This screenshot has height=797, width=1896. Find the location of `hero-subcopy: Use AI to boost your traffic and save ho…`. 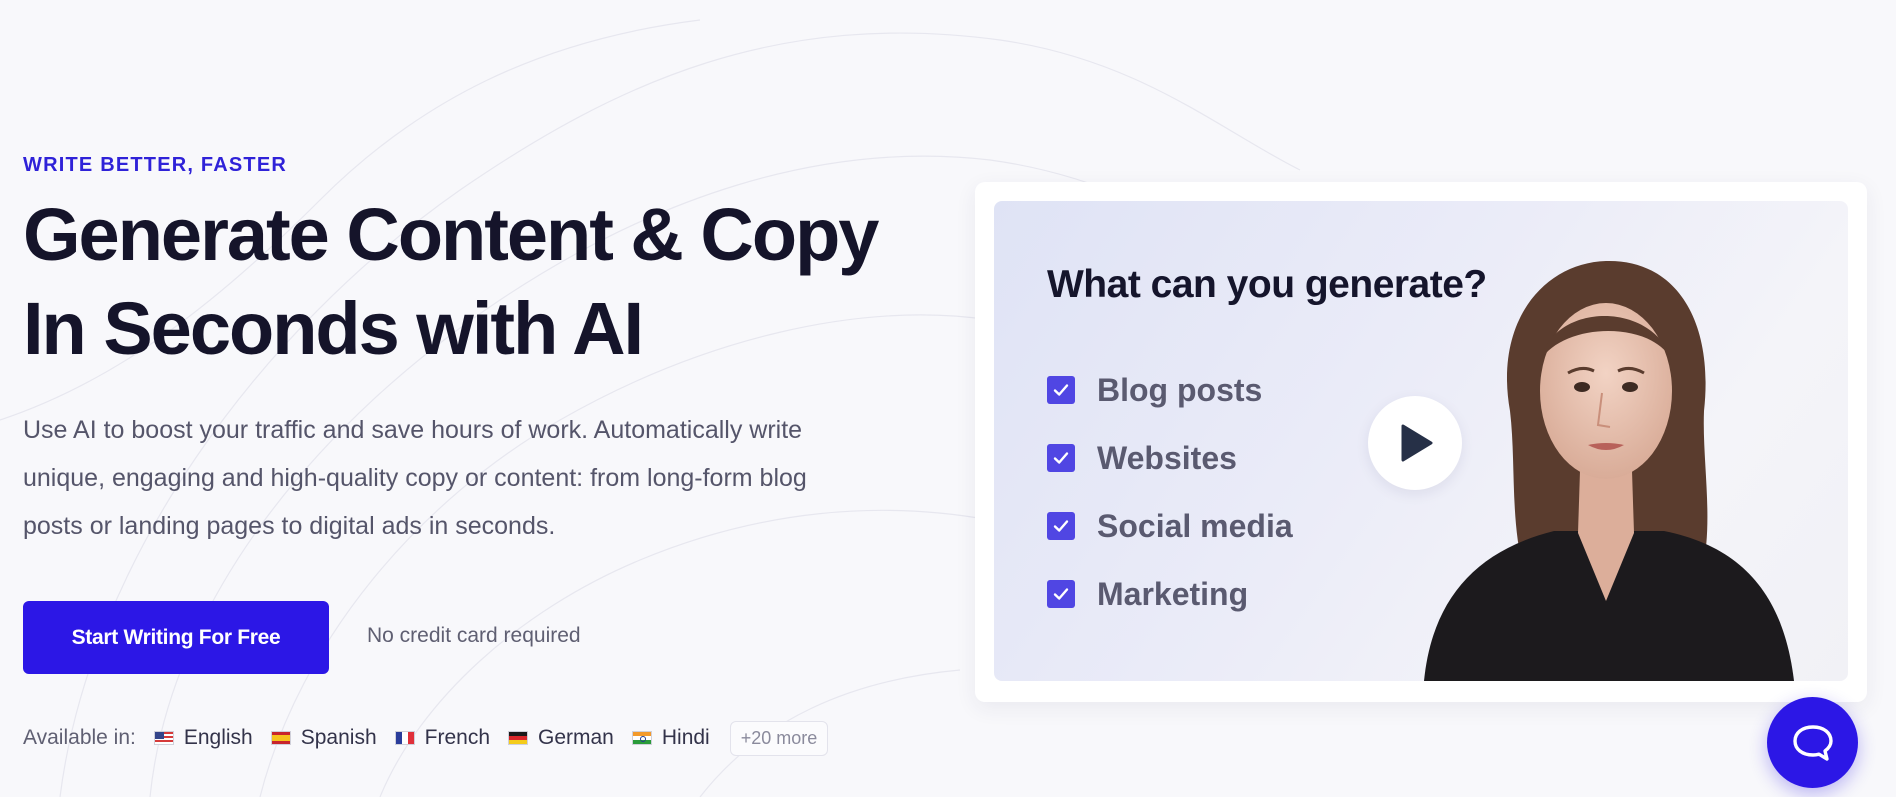

hero-subcopy: Use AI to boost your traffic and save ho… is located at coordinates (415, 478).